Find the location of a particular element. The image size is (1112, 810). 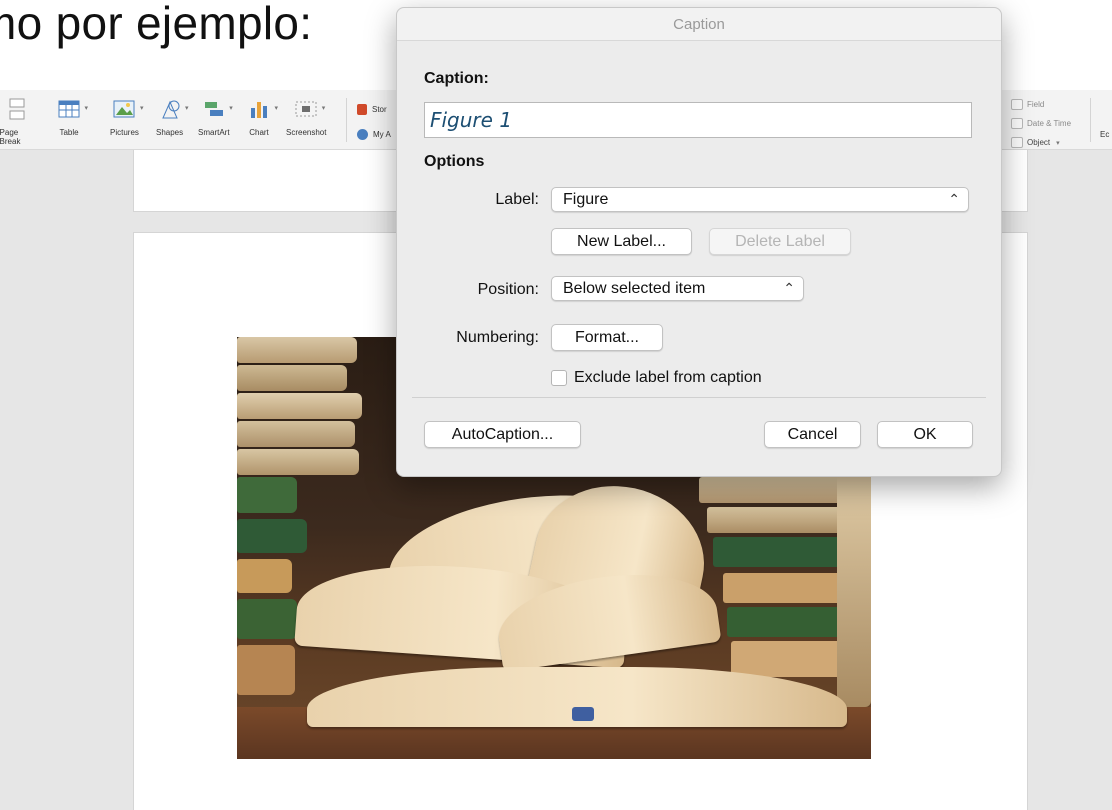

options-heading: Options is located at coordinates (454, 161).